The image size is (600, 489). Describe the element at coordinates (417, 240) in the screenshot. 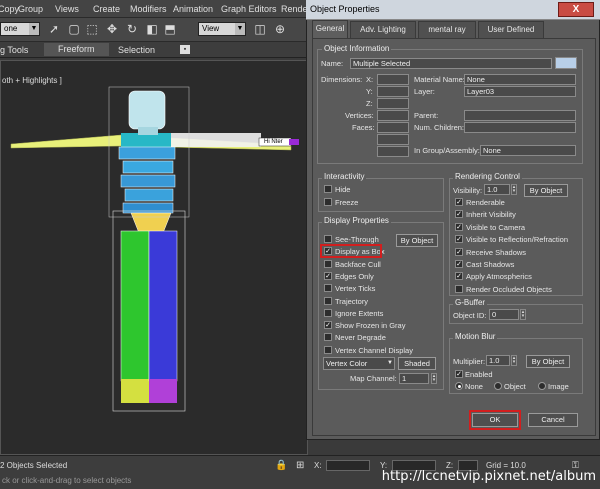

I see `display-by-object-button: By Object` at that location.